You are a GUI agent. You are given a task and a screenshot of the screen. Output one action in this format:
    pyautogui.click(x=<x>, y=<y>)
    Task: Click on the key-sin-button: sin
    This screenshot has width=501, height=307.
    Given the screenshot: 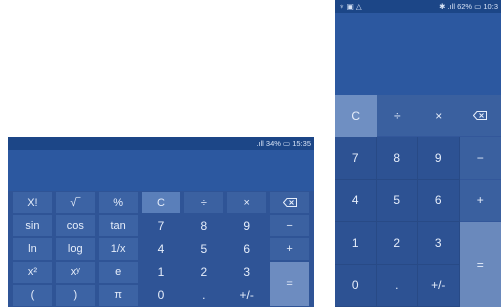 What is the action you would take?
    pyautogui.click(x=32, y=226)
    